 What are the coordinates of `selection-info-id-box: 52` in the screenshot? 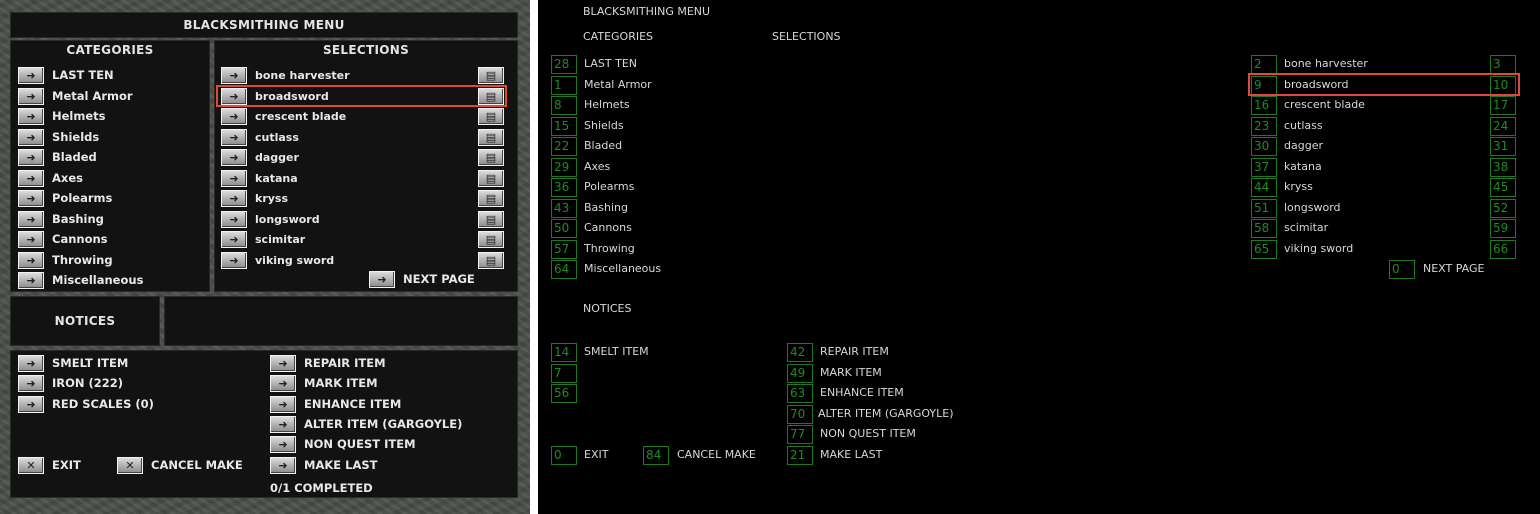 It's located at (1503, 208).